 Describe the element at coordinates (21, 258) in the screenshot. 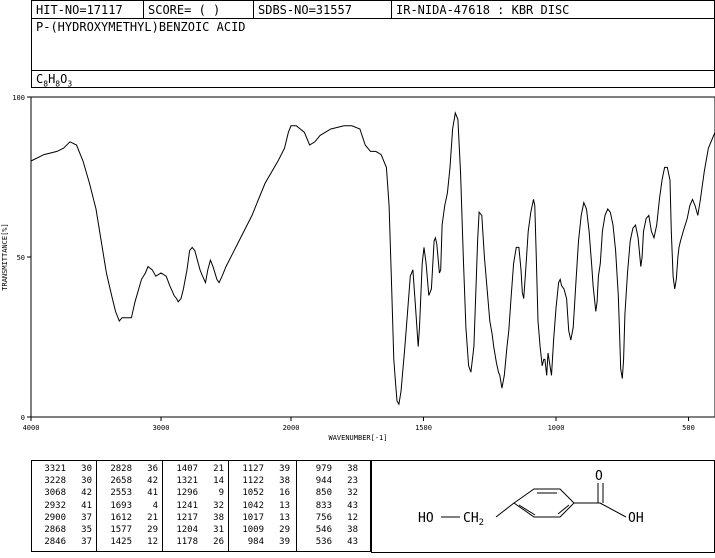

I see `y-tick-label: 50` at that location.